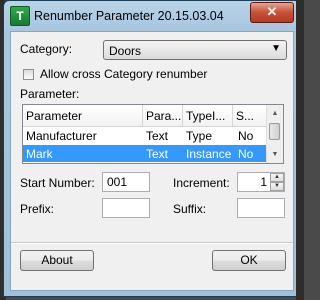  I want to click on scroll-down-icon: ▼, so click(275, 154).